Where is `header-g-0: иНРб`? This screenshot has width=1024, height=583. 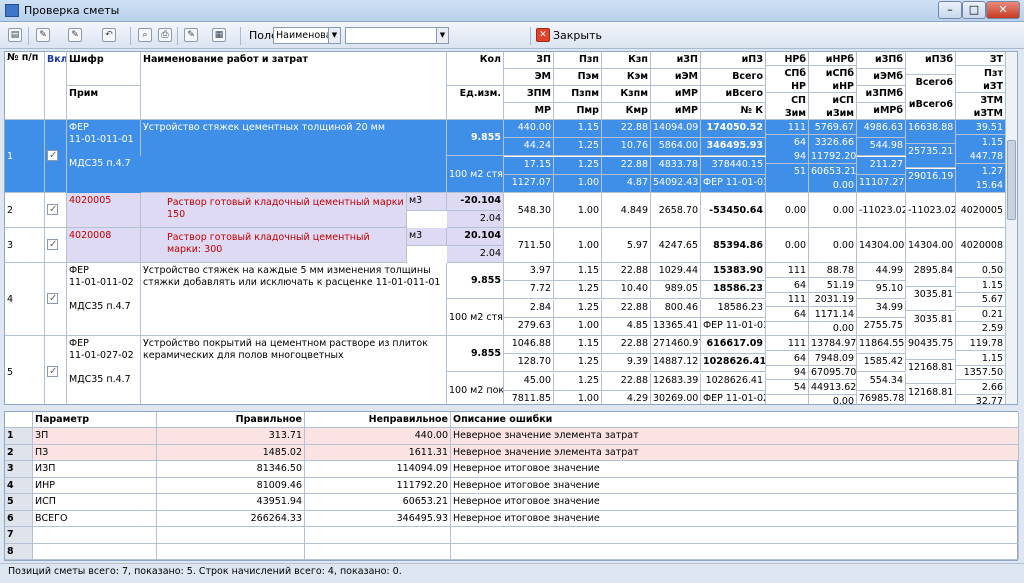
header-g-0: иНРб is located at coordinates (833, 59).